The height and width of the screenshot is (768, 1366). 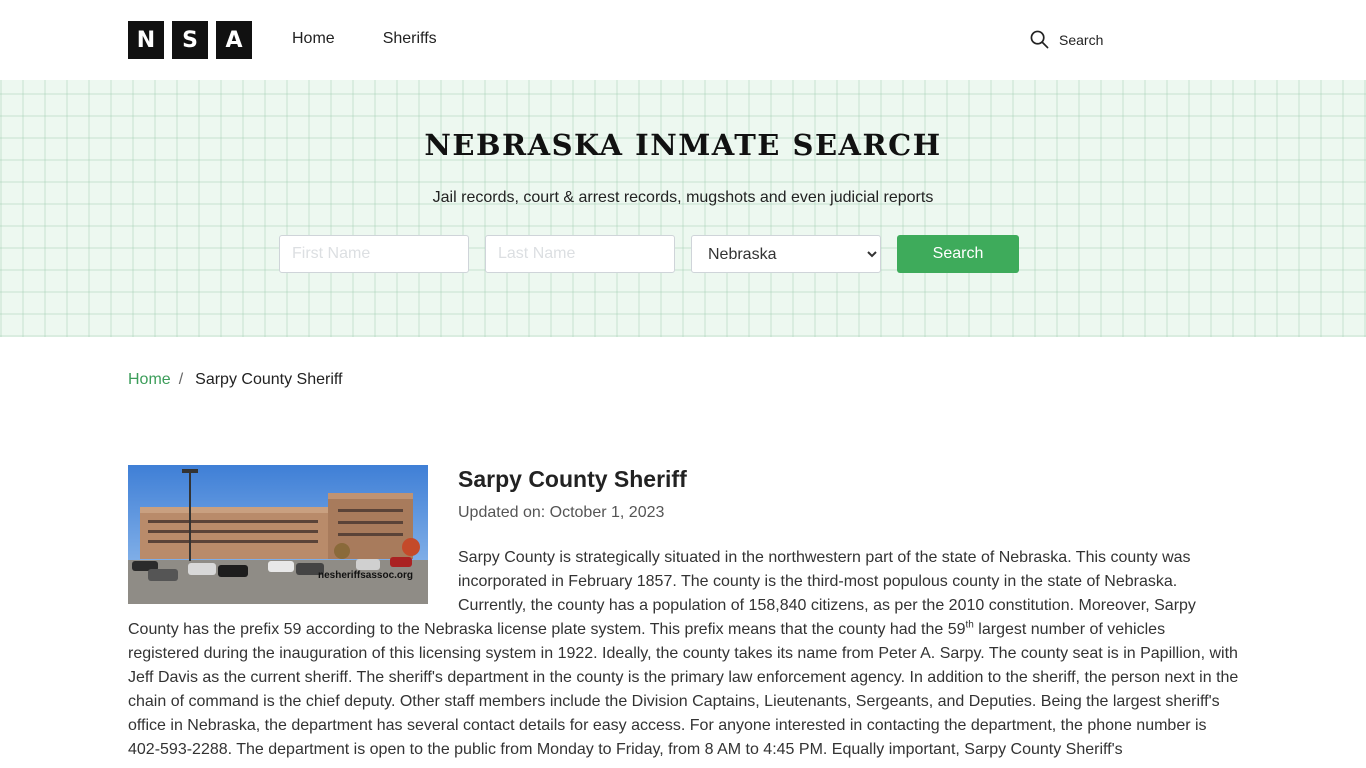 I want to click on first-name-input, so click(x=374, y=254).